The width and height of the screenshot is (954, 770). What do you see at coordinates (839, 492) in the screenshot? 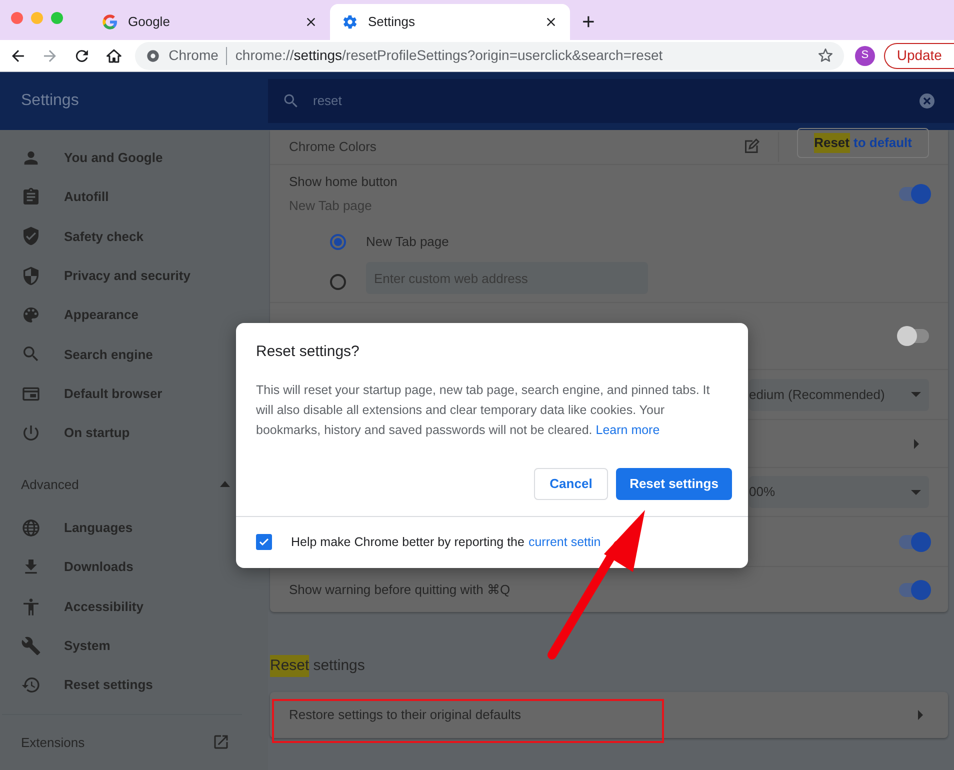
I see `dropdown-field: 00%` at bounding box center [839, 492].